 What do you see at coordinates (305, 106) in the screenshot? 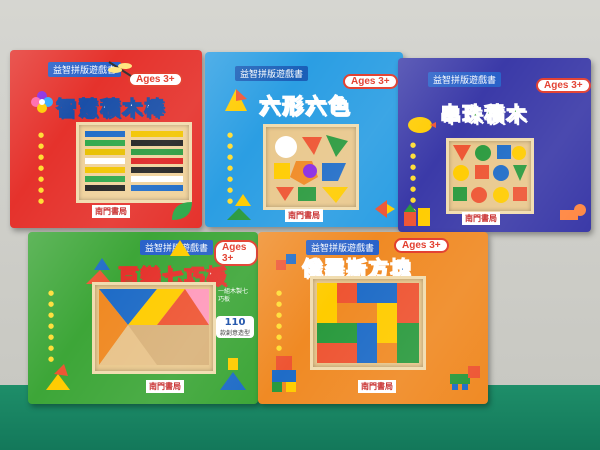
I see `book-title: 六形六色` at bounding box center [305, 106].